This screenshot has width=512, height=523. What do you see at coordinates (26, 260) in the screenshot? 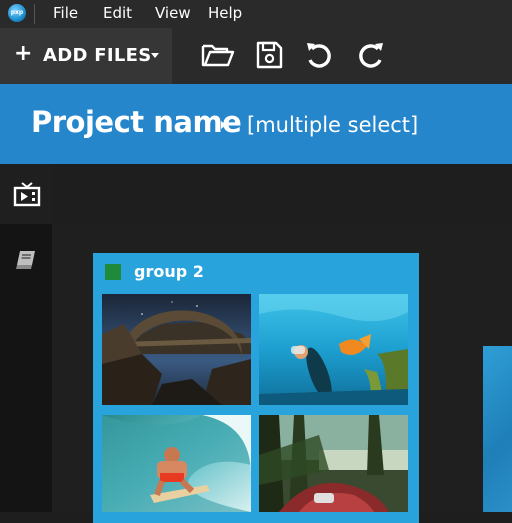
I see `library-icon` at bounding box center [26, 260].